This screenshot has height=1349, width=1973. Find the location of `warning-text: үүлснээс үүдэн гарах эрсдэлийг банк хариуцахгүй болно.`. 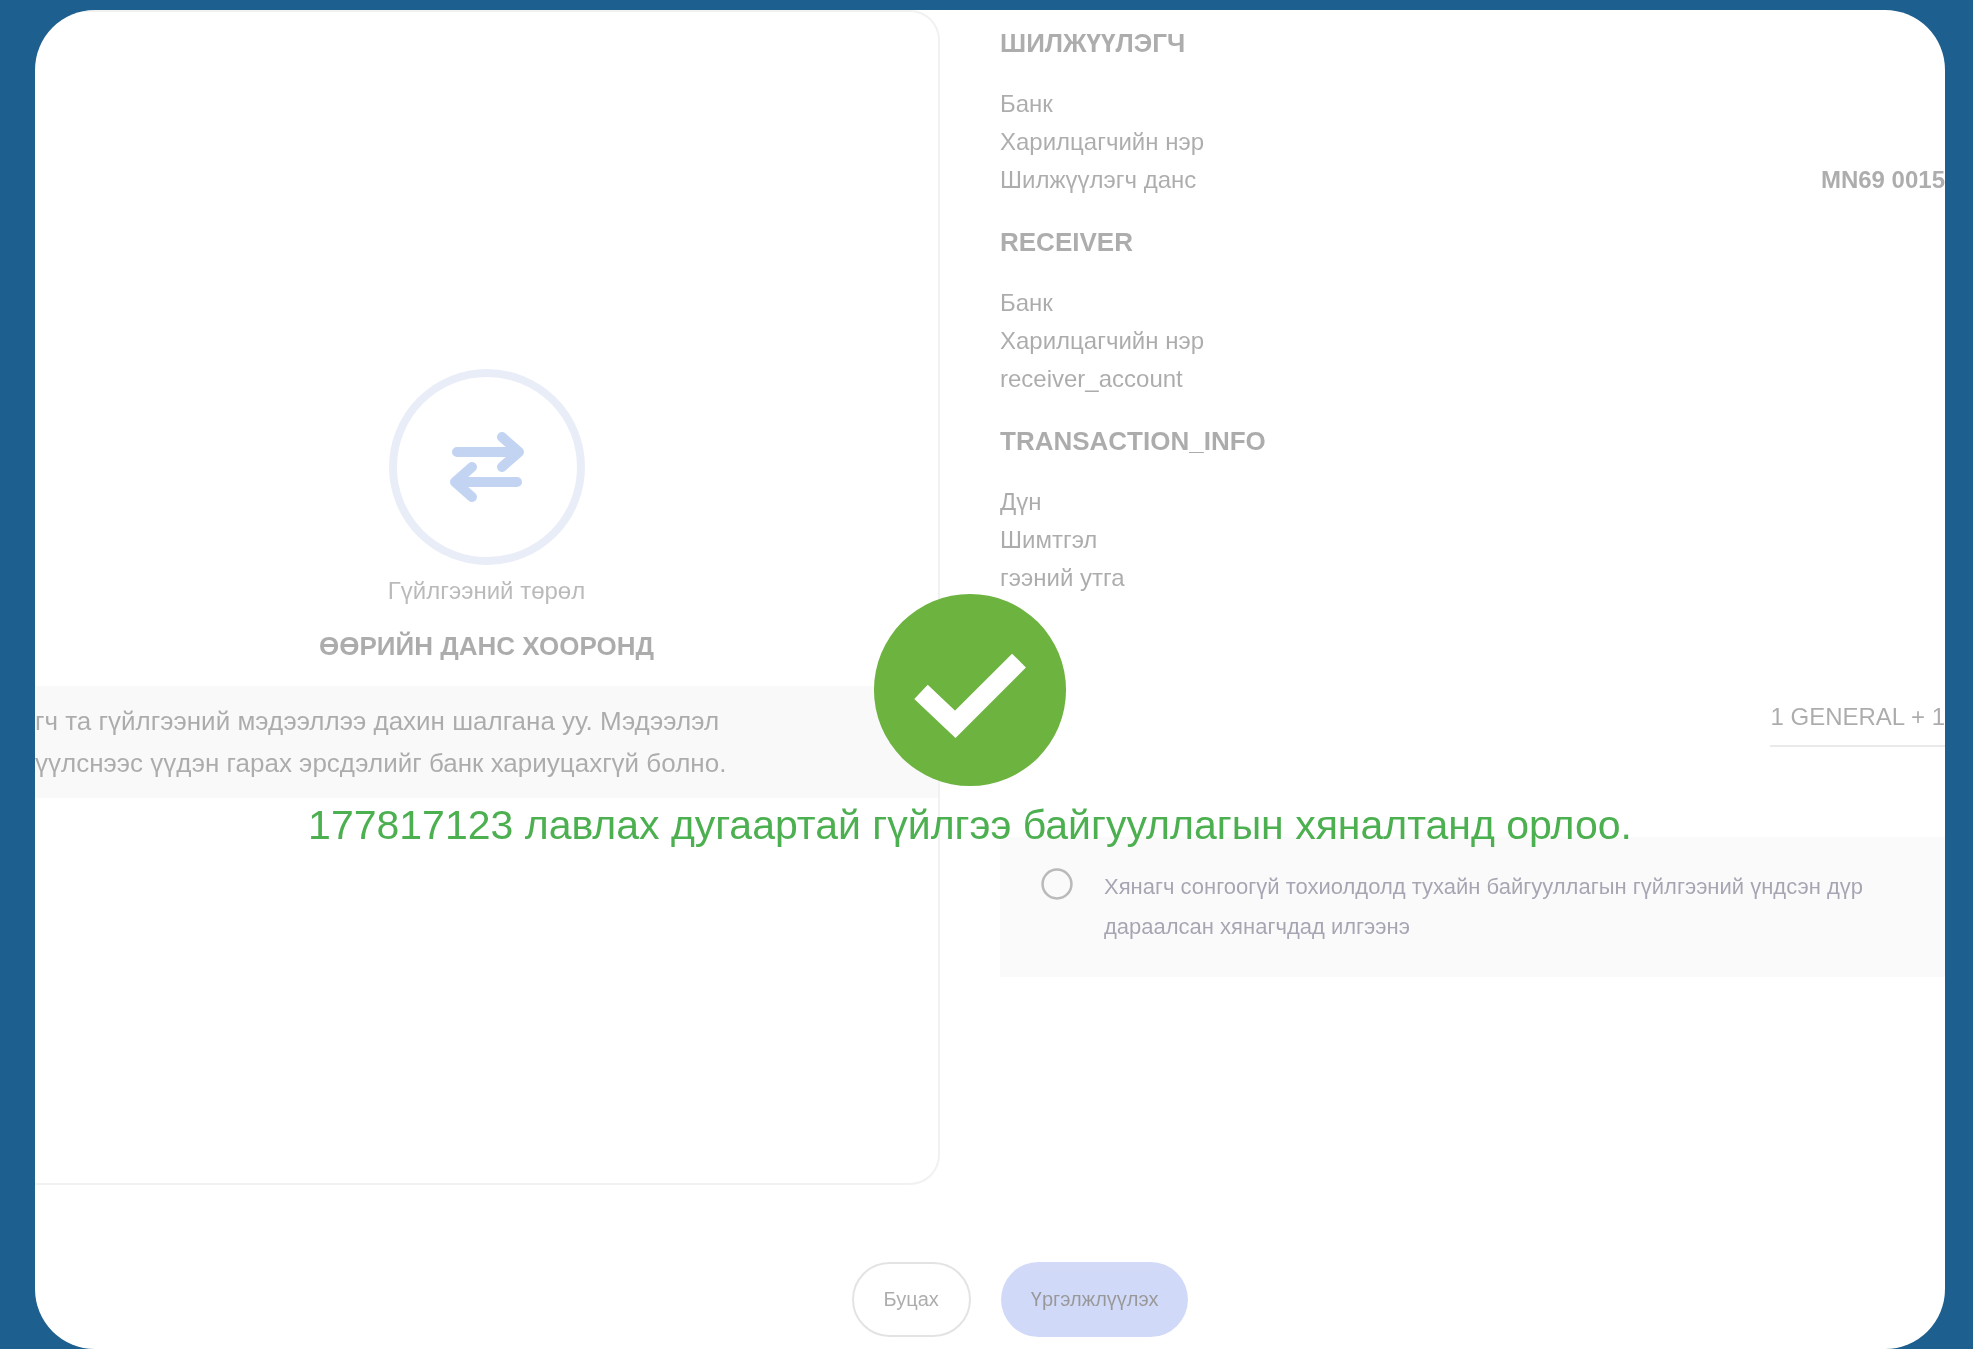

warning-text: үүлснээс үүдэн гарах эрсдэлийг банк хариуцахгүй болно. is located at coordinates (381, 763).